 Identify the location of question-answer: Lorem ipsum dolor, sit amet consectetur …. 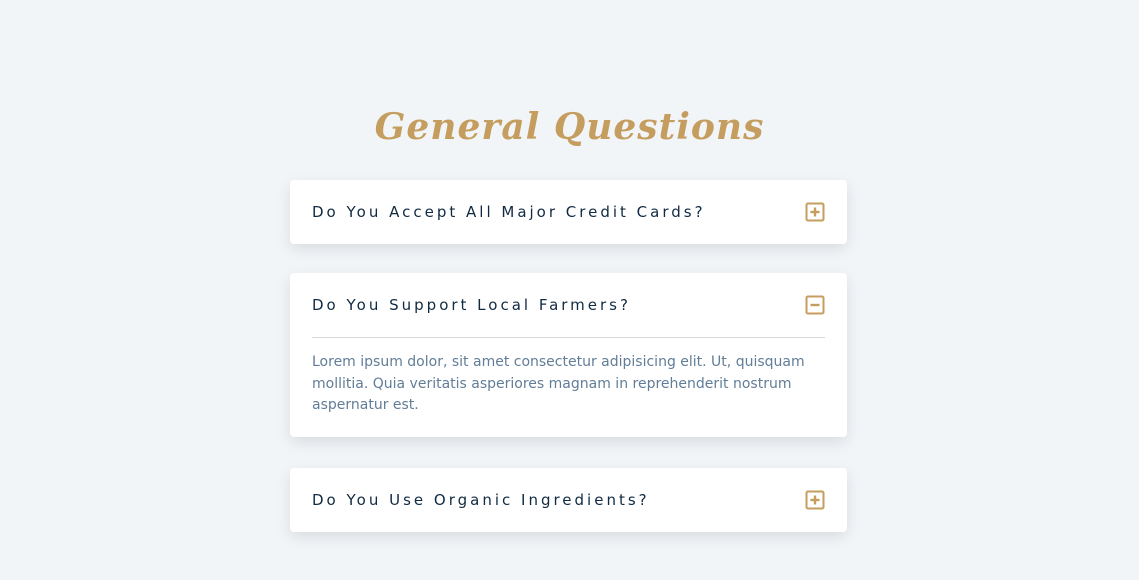
(558, 383).